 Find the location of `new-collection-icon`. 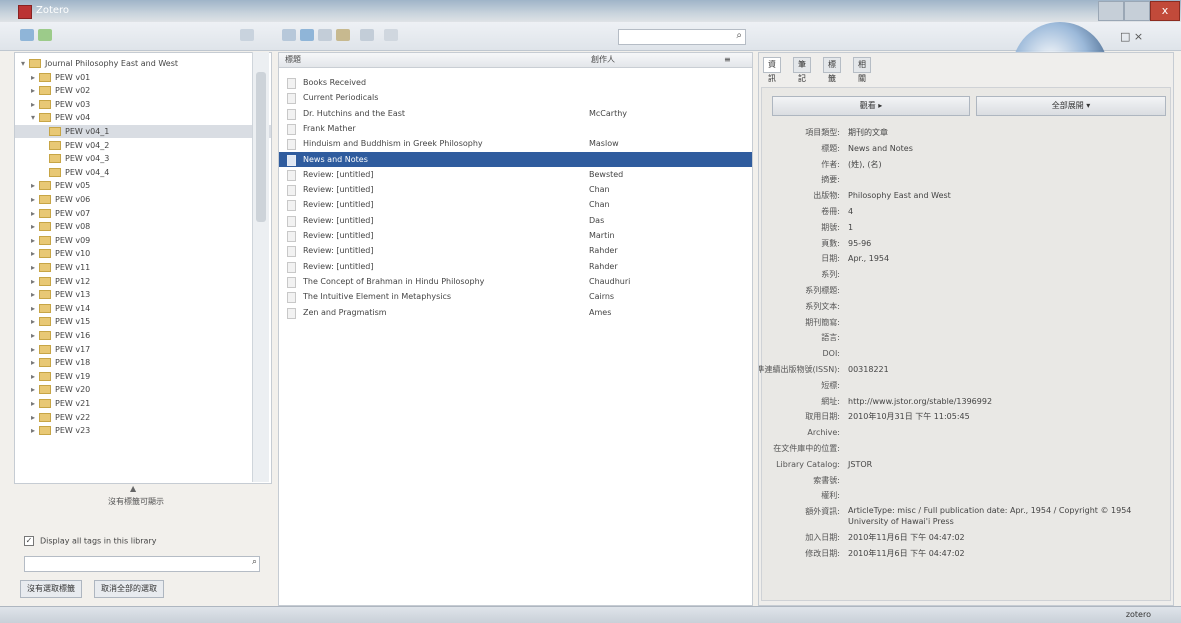

new-collection-icon is located at coordinates (27, 35).